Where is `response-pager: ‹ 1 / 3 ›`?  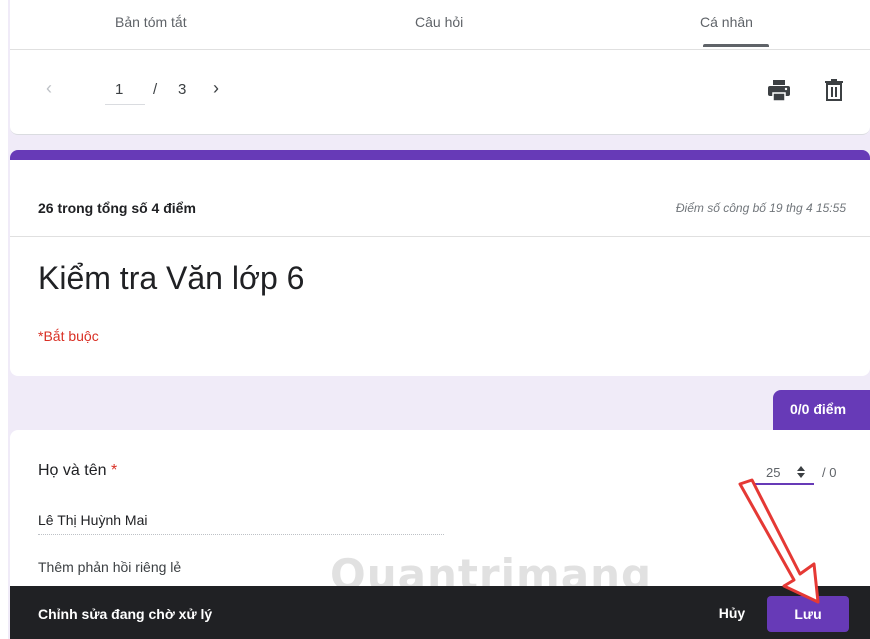 response-pager: ‹ 1 / 3 › is located at coordinates (440, 92).